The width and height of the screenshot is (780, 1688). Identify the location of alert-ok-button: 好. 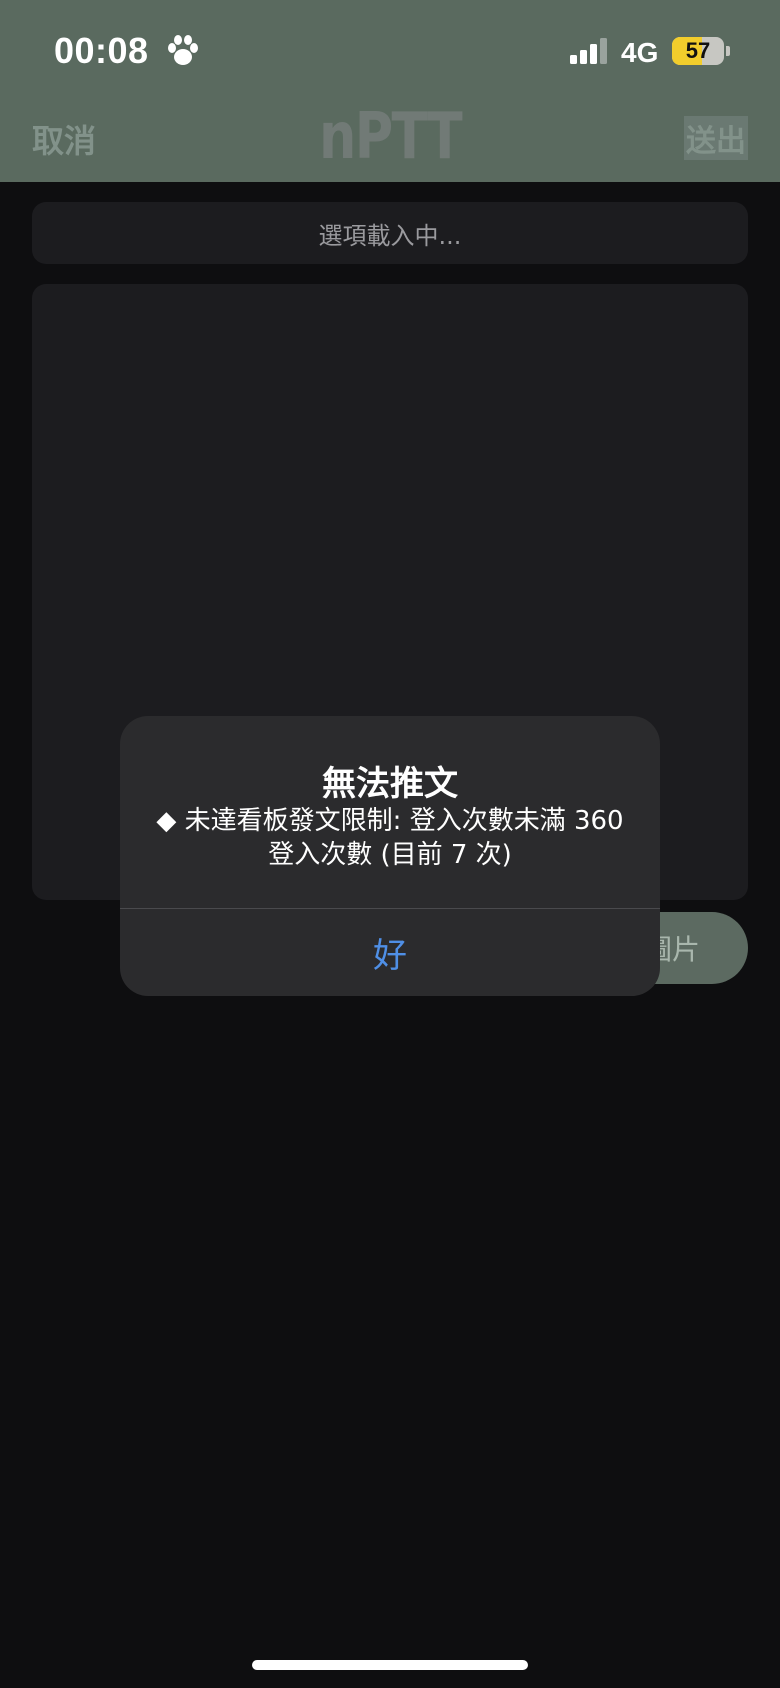
(390, 952).